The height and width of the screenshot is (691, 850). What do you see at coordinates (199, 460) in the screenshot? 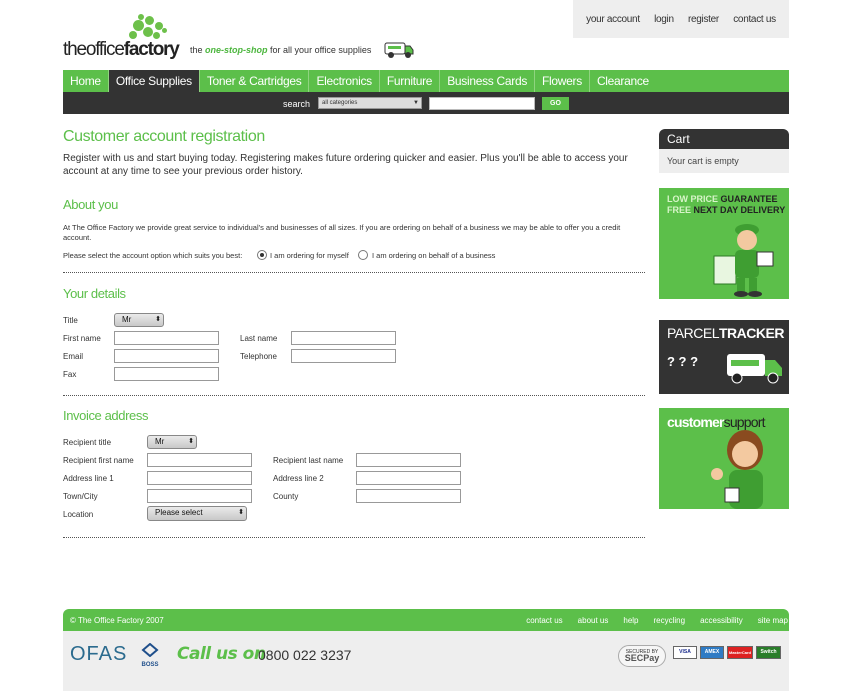
I see `recipient-first-name-field` at bounding box center [199, 460].